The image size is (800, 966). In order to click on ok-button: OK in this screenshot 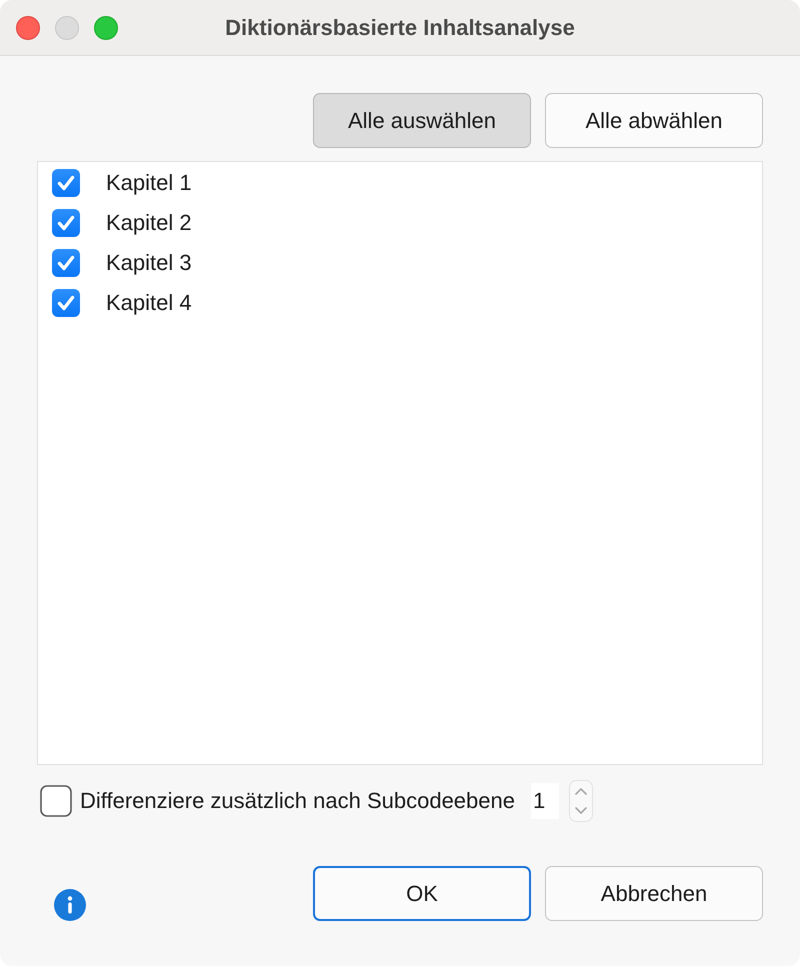, I will do `click(422, 893)`.